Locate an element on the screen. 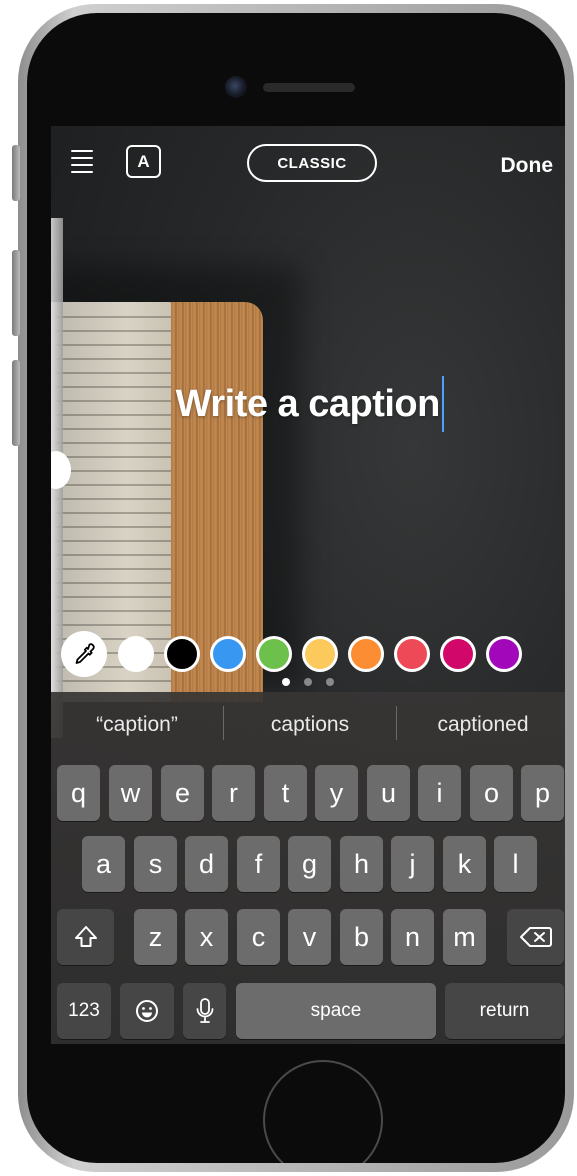 This screenshot has width=577, height=1176. microphone-icon is located at coordinates (204, 1010).